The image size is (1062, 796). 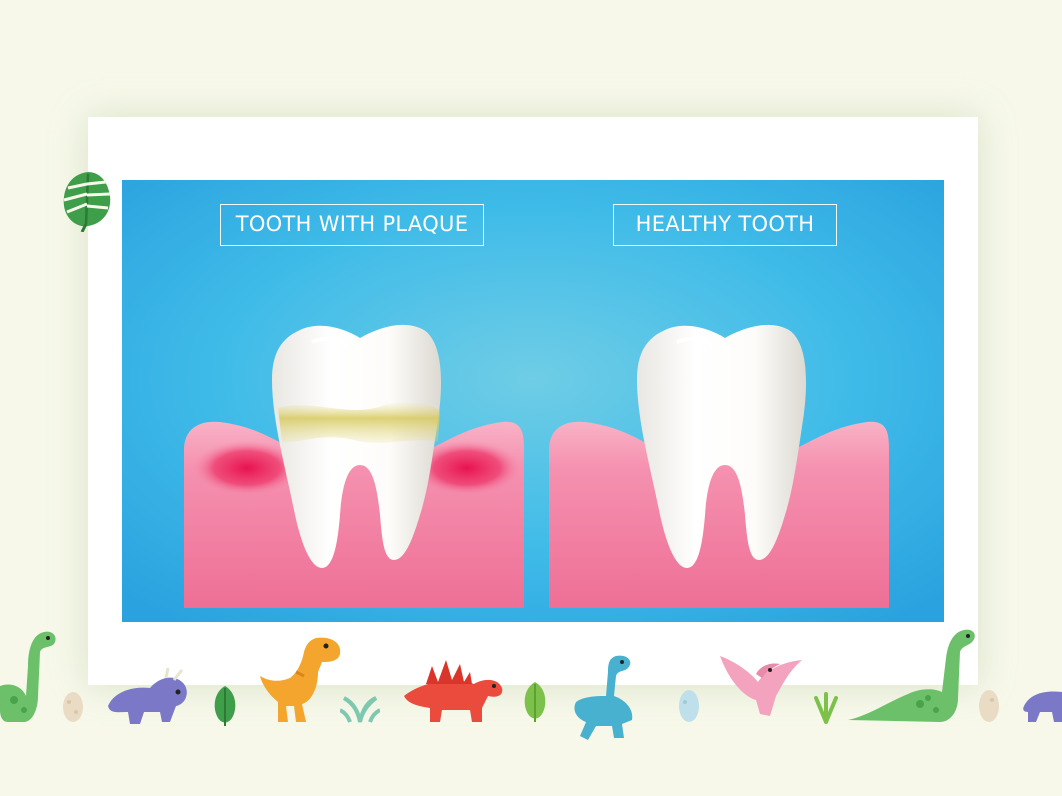 I want to click on pterodactyl-icon, so click(x=761, y=686).